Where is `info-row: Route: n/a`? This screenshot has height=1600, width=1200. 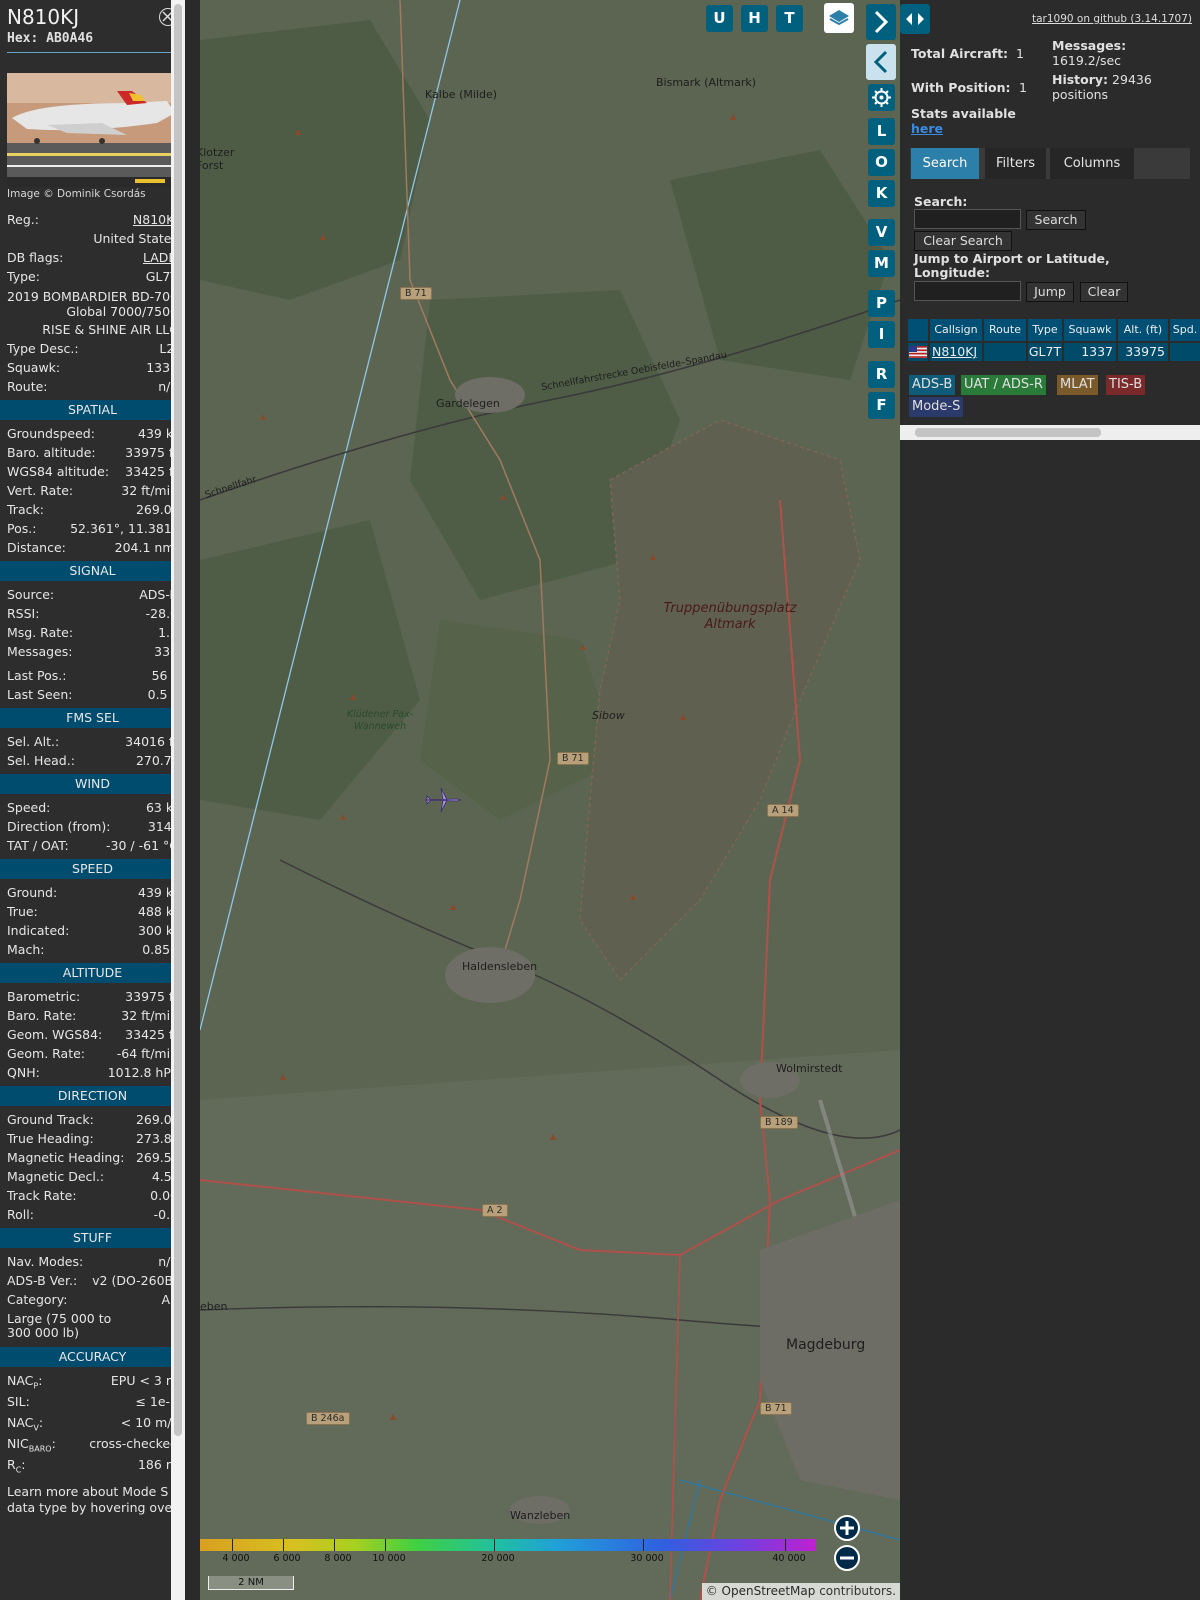
info-row: Route: n/a is located at coordinates (92, 388).